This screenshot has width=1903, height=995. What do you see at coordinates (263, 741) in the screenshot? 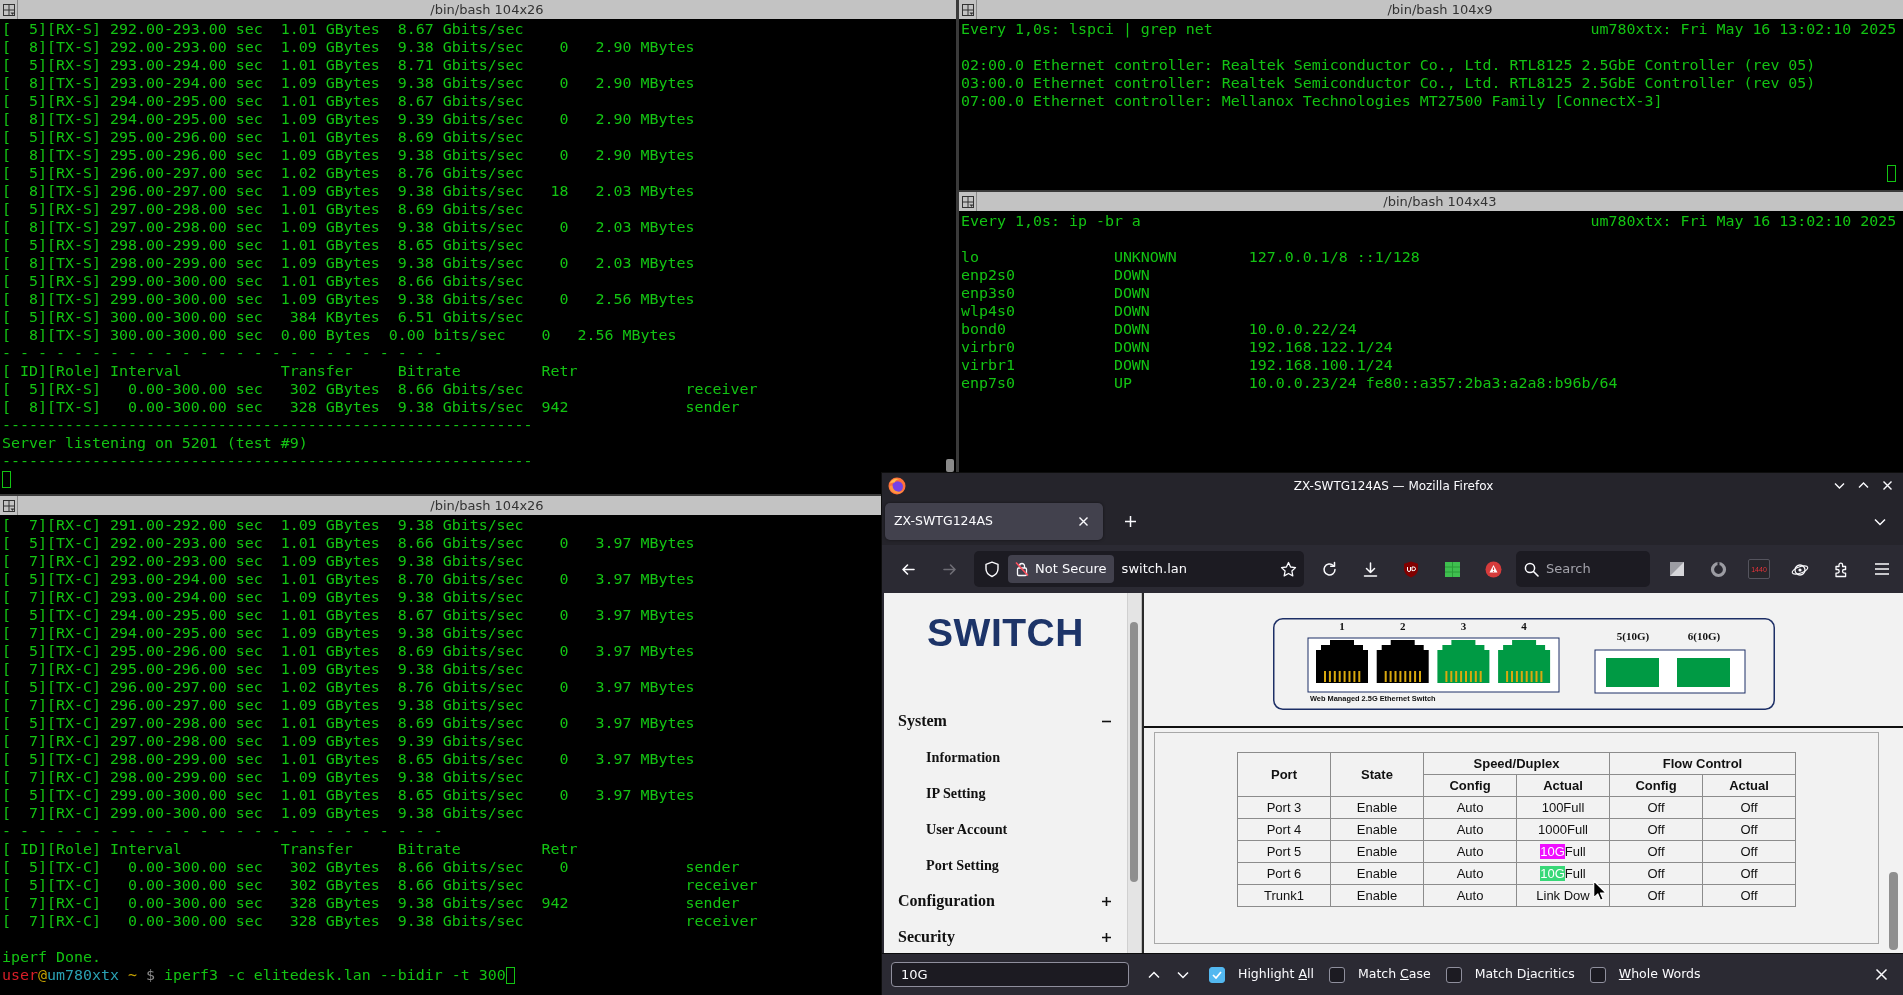
I see `terminal-line: [ 7][RX-C] 297.00-298.00 sec 1.09 GBytes 9.39 Gbits/sec` at bounding box center [263, 741].